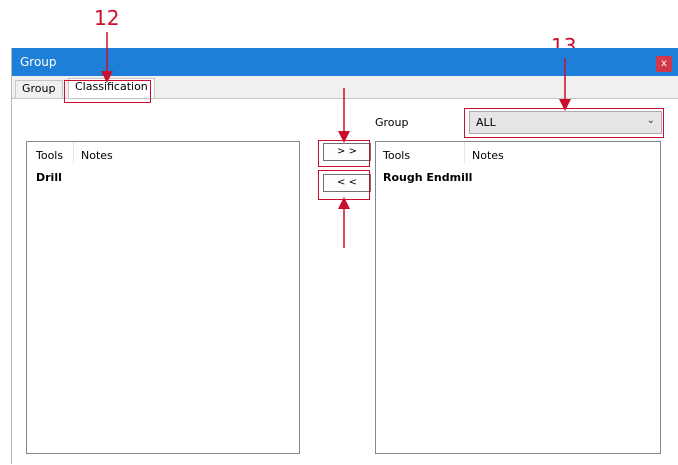  Describe the element at coordinates (344, 185) in the screenshot. I see `highlight-move-left-button` at that location.